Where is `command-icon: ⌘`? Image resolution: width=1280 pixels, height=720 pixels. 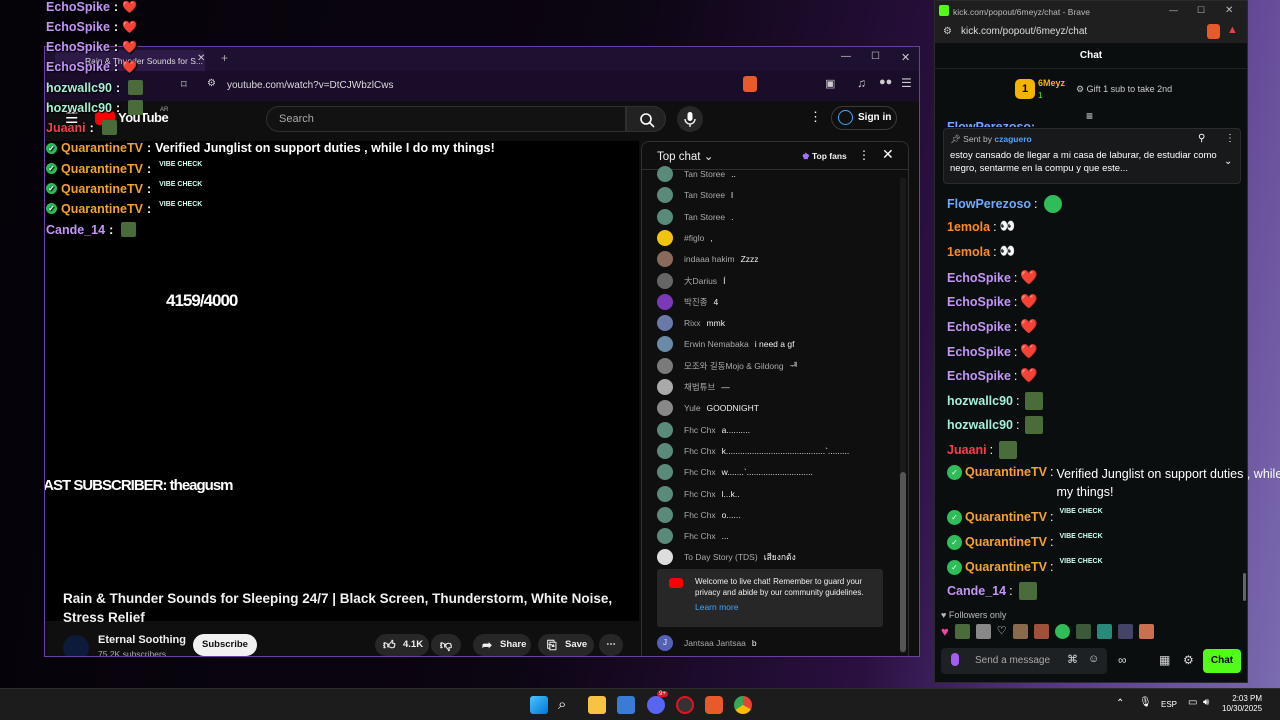
command-icon: ⌘ is located at coordinates (1072, 659).